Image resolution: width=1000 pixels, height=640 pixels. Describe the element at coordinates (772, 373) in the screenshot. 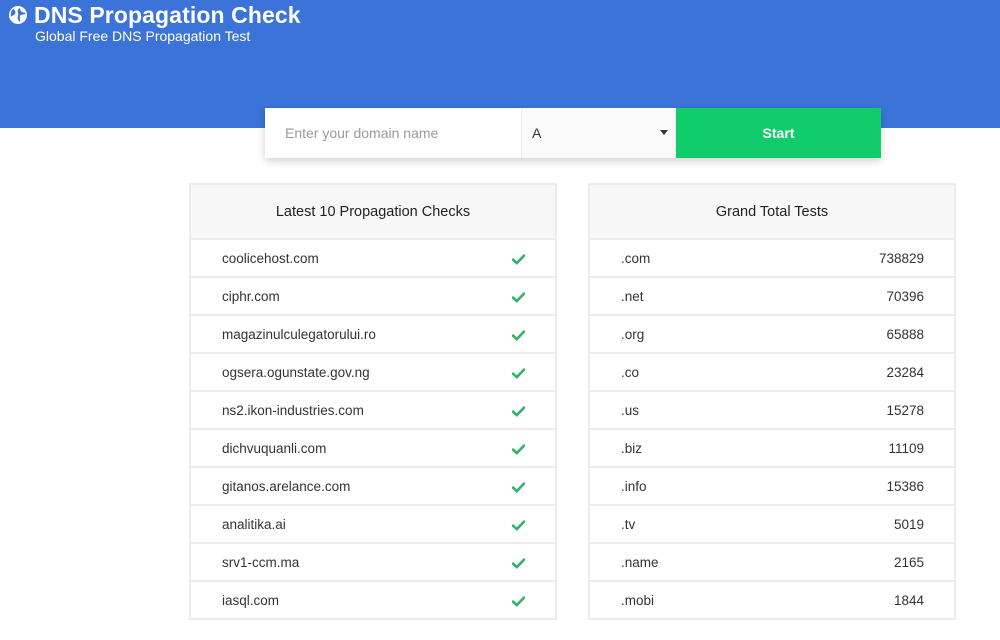

I see `table-row: .co 23284` at that location.